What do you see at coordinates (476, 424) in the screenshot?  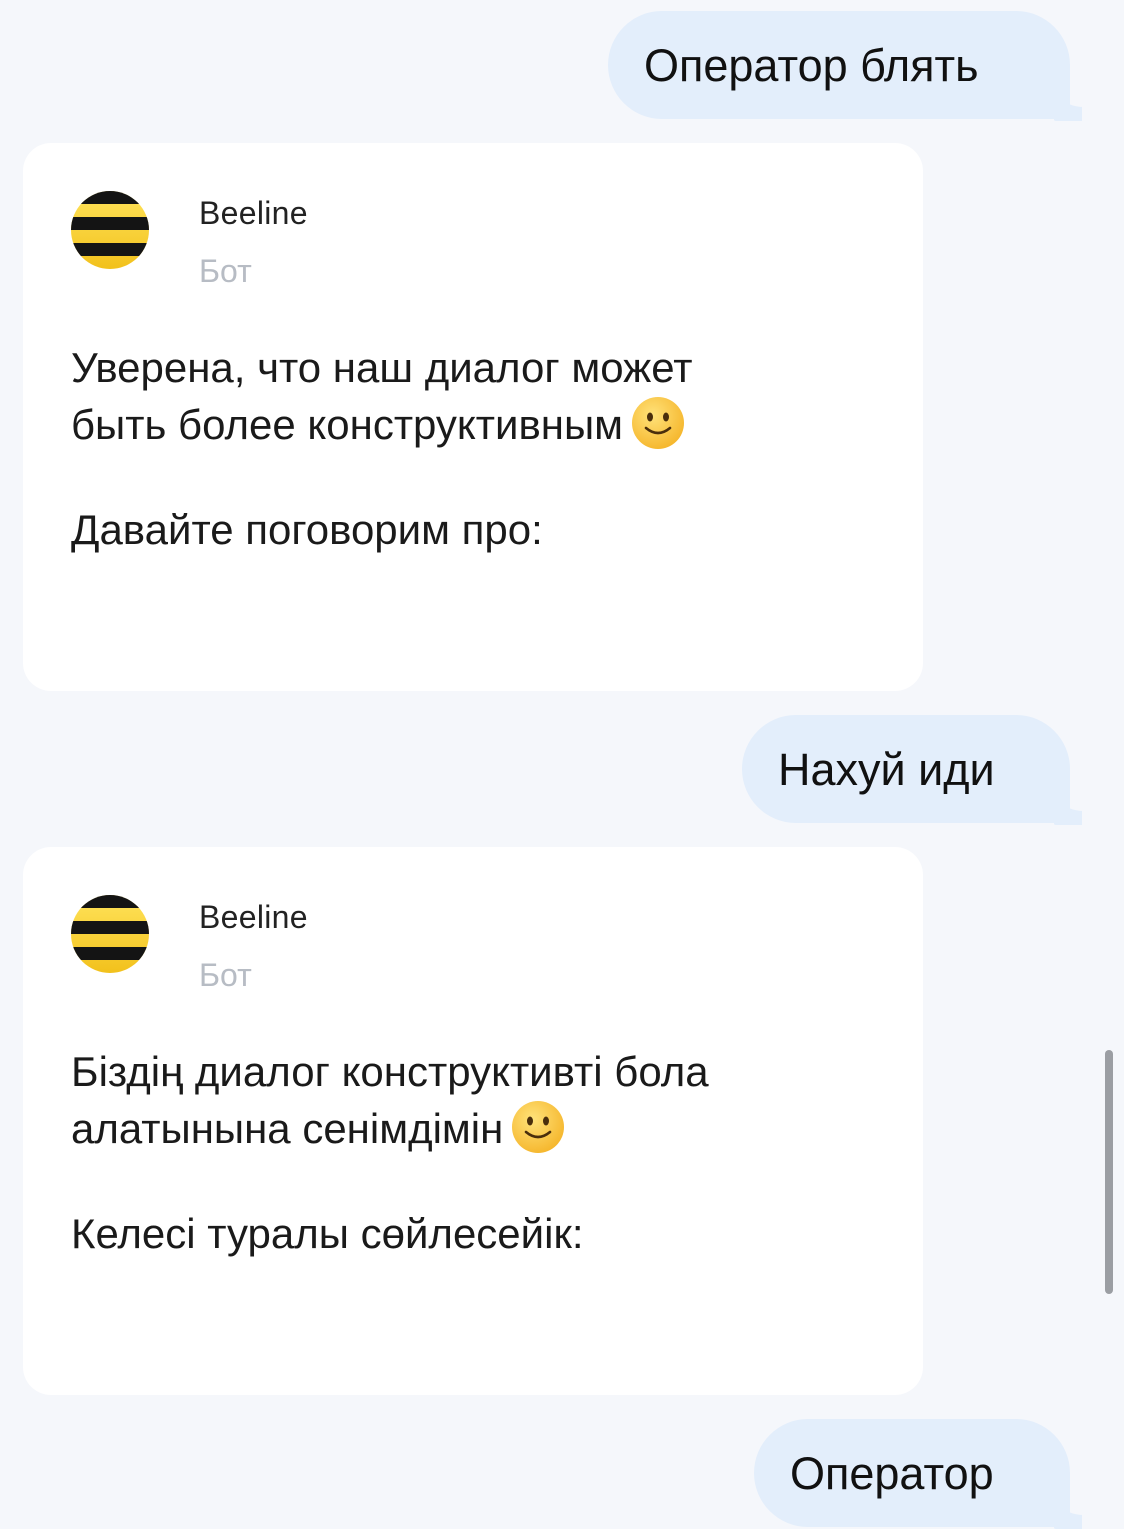 I see `bot-message-line: быть более конструктивным` at bounding box center [476, 424].